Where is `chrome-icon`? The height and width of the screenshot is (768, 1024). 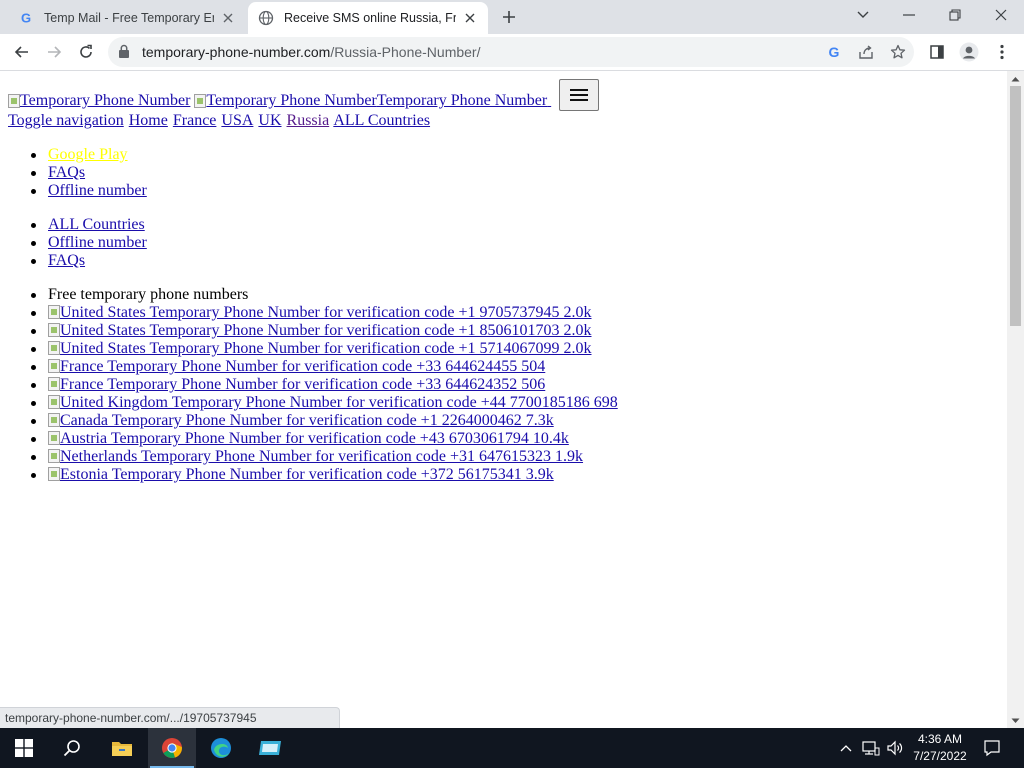
chrome-icon is located at coordinates (172, 748).